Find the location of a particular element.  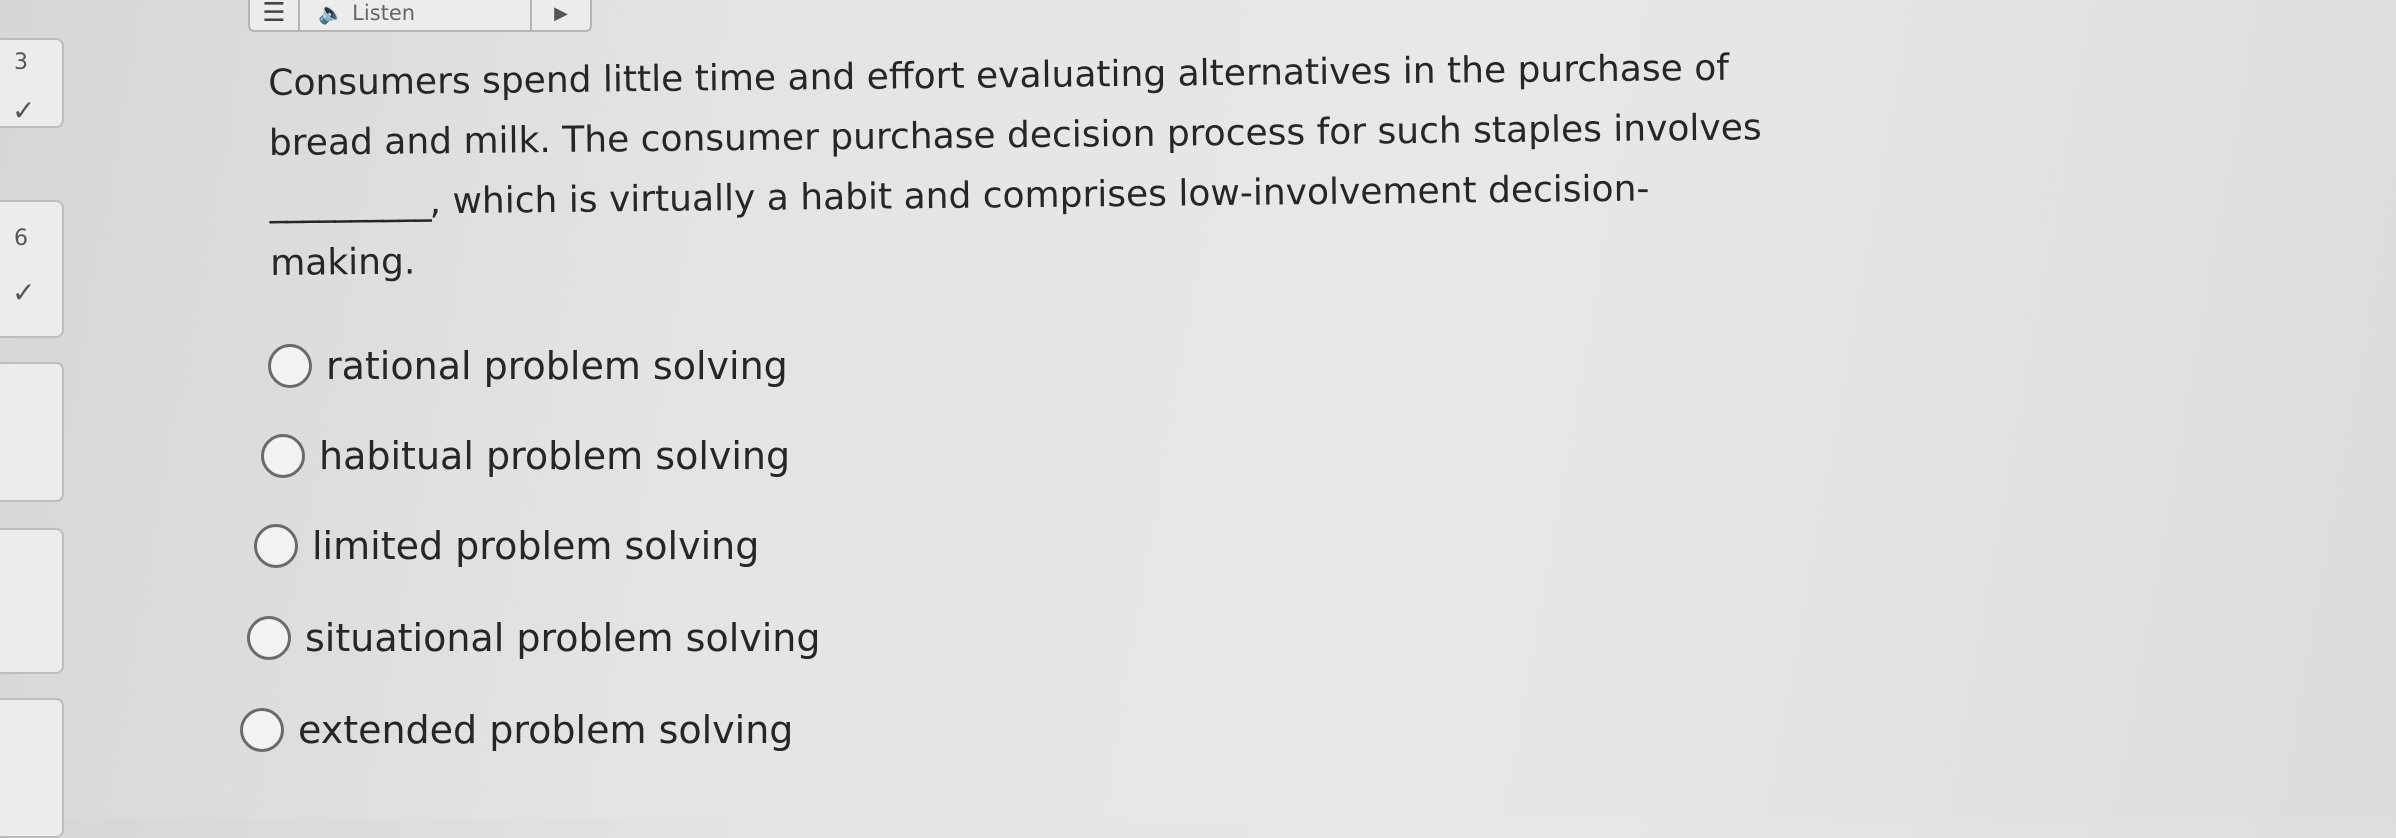

speaker-icon: 🔈 is located at coordinates (331, 12).